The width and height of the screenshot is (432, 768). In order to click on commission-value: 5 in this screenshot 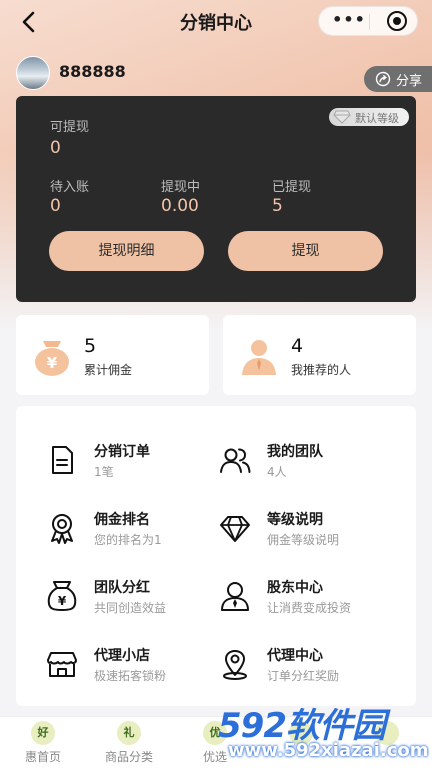, I will do `click(90, 346)`.